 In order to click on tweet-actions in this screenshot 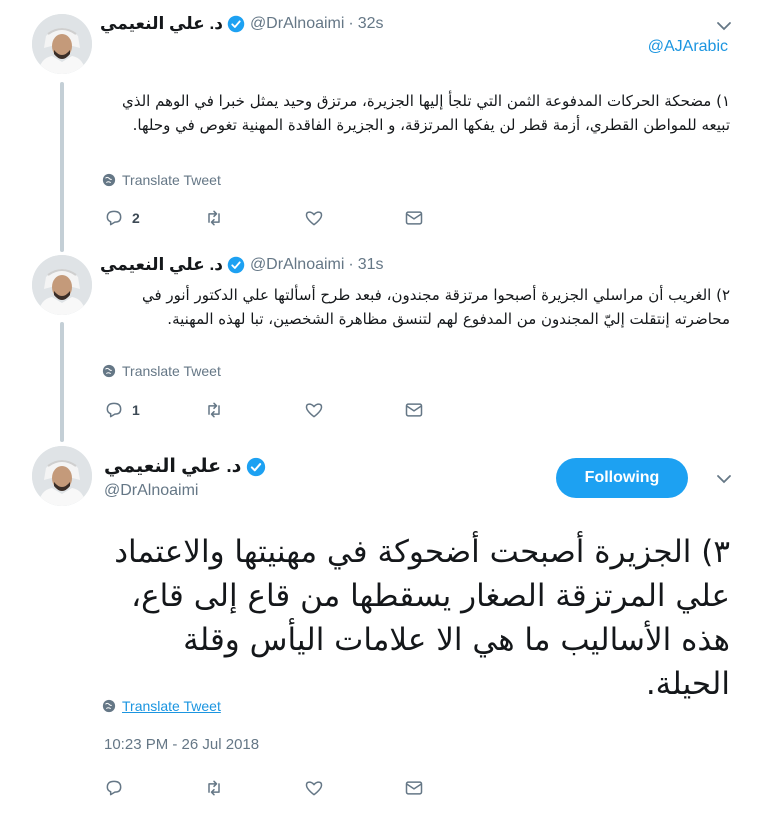, I will do `click(274, 788)`.